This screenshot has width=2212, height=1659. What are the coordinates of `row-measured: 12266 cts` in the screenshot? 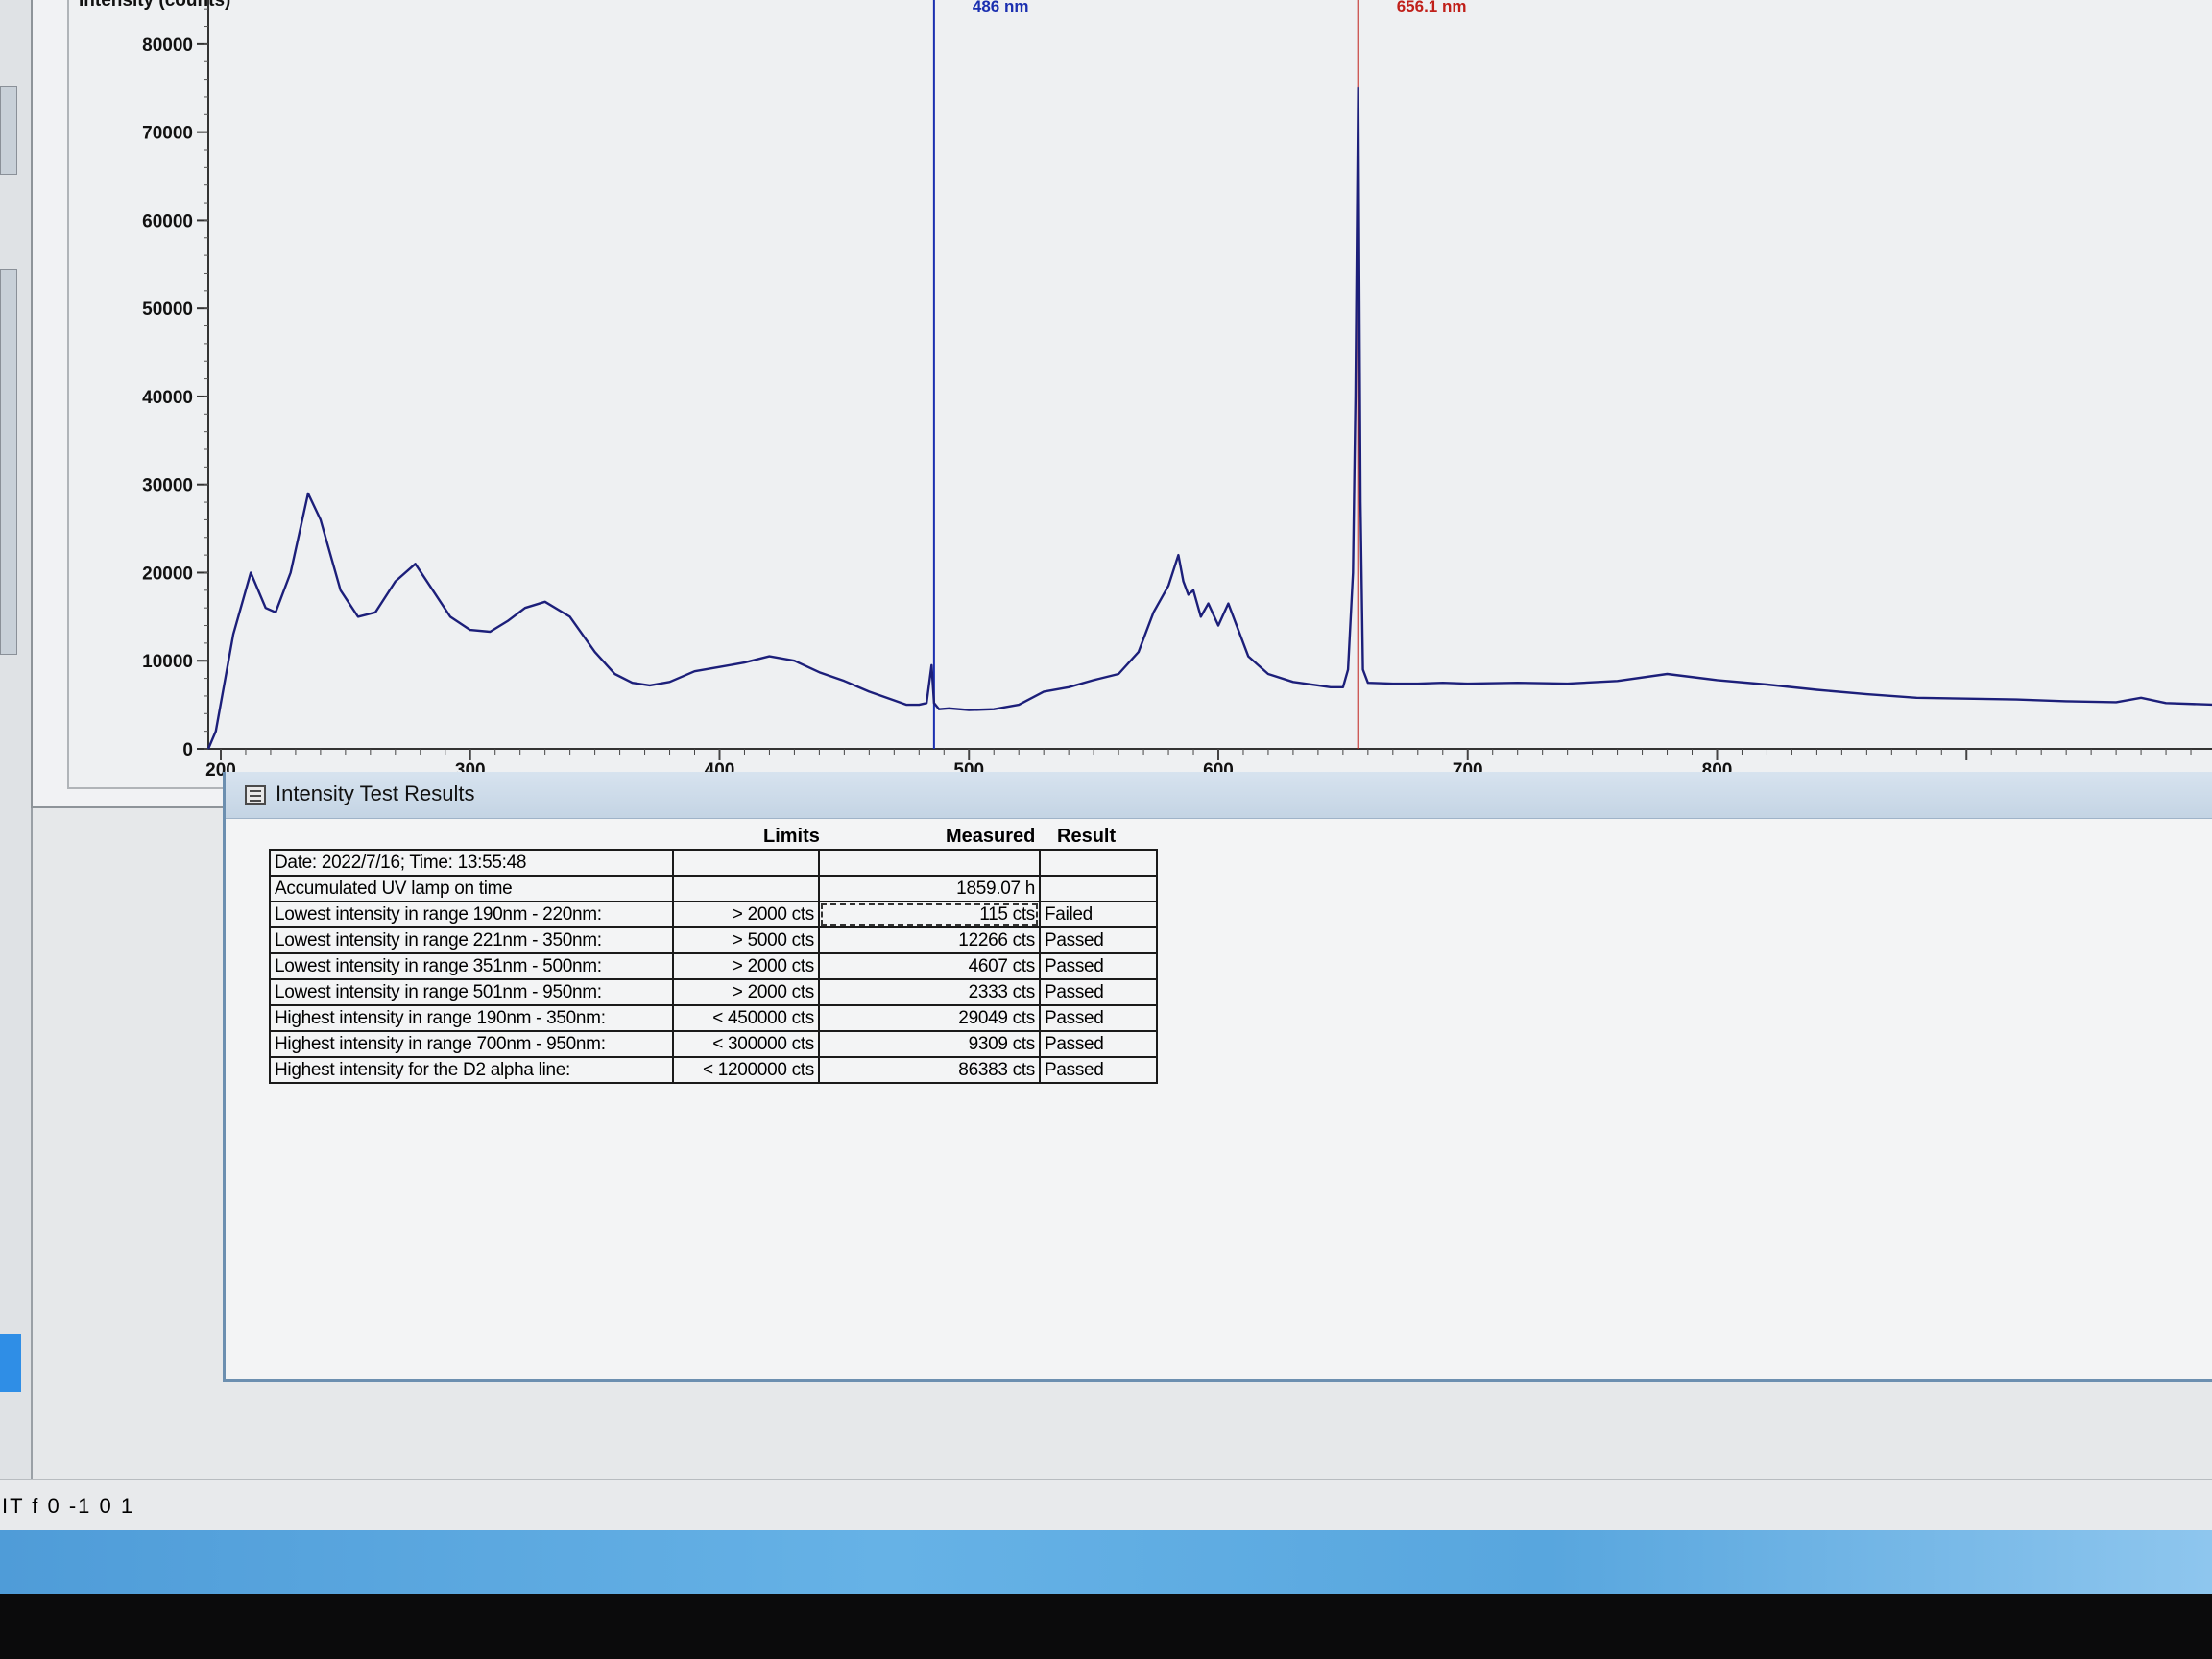 It's located at (929, 940).